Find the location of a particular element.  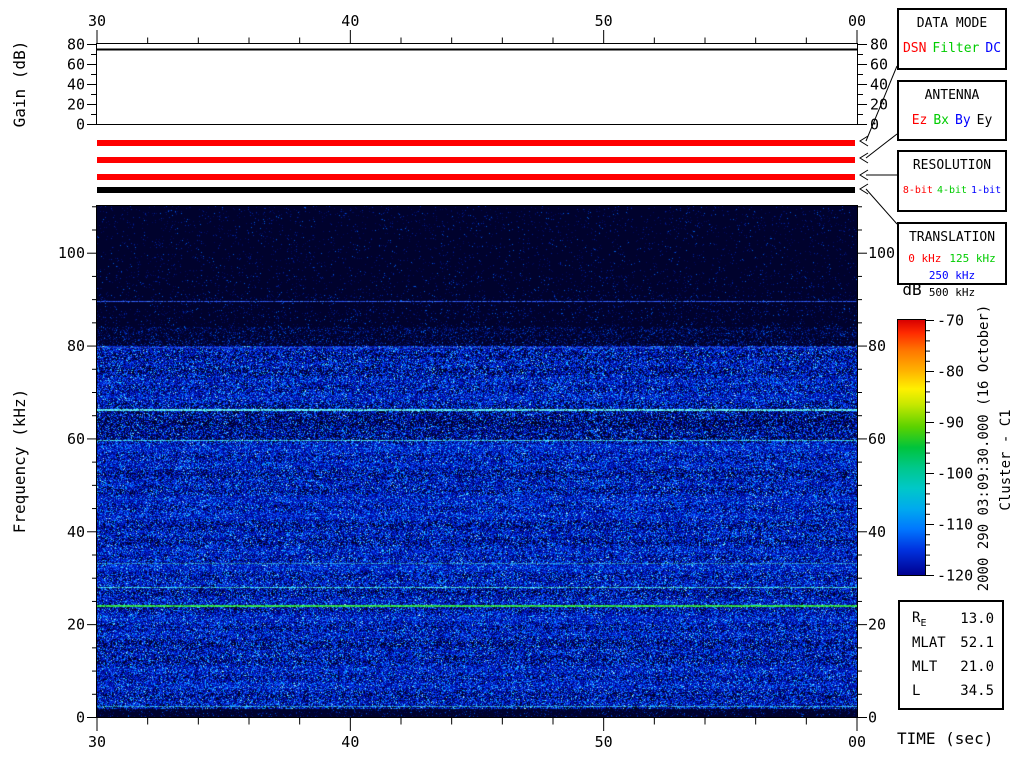

option-by: By is located at coordinates (963, 120).